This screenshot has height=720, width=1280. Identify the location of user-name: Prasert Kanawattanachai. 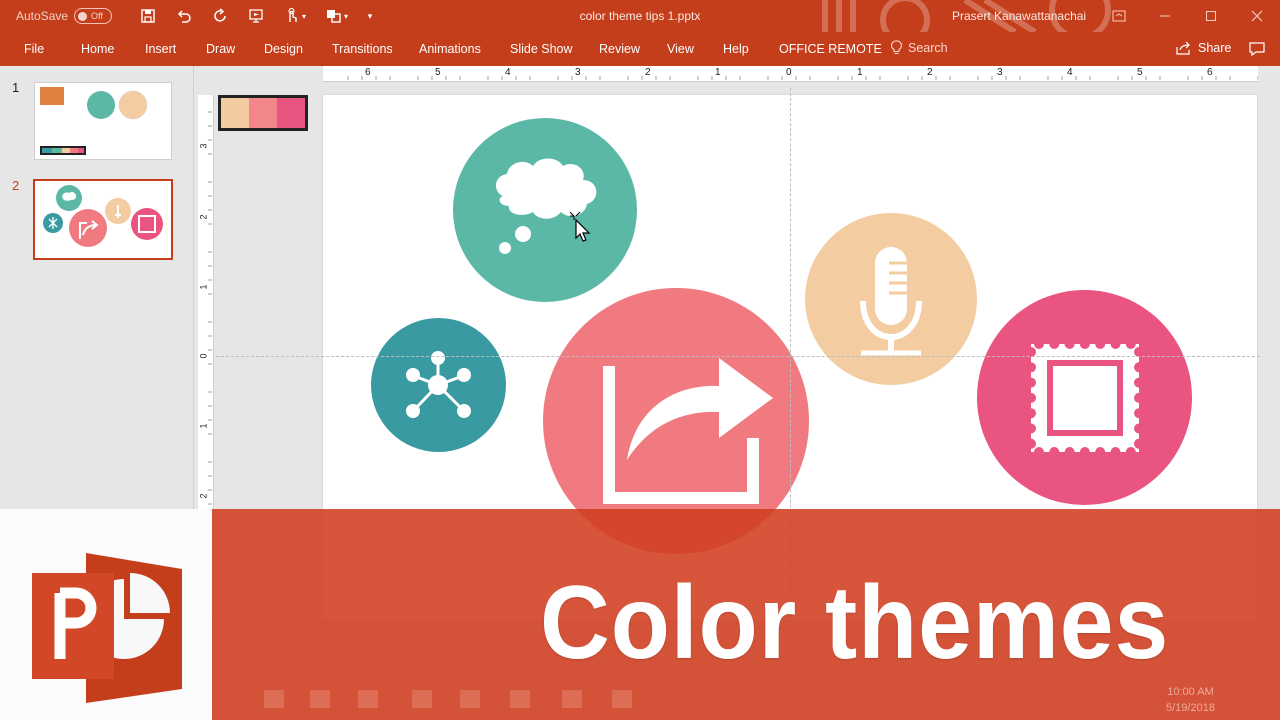
(1019, 16).